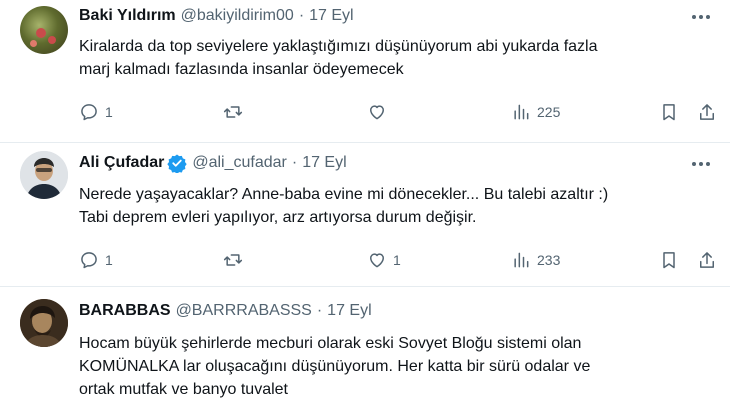 Image resolution: width=730 pixels, height=420 pixels. What do you see at coordinates (549, 112) in the screenshot?
I see `views-count: 225` at bounding box center [549, 112].